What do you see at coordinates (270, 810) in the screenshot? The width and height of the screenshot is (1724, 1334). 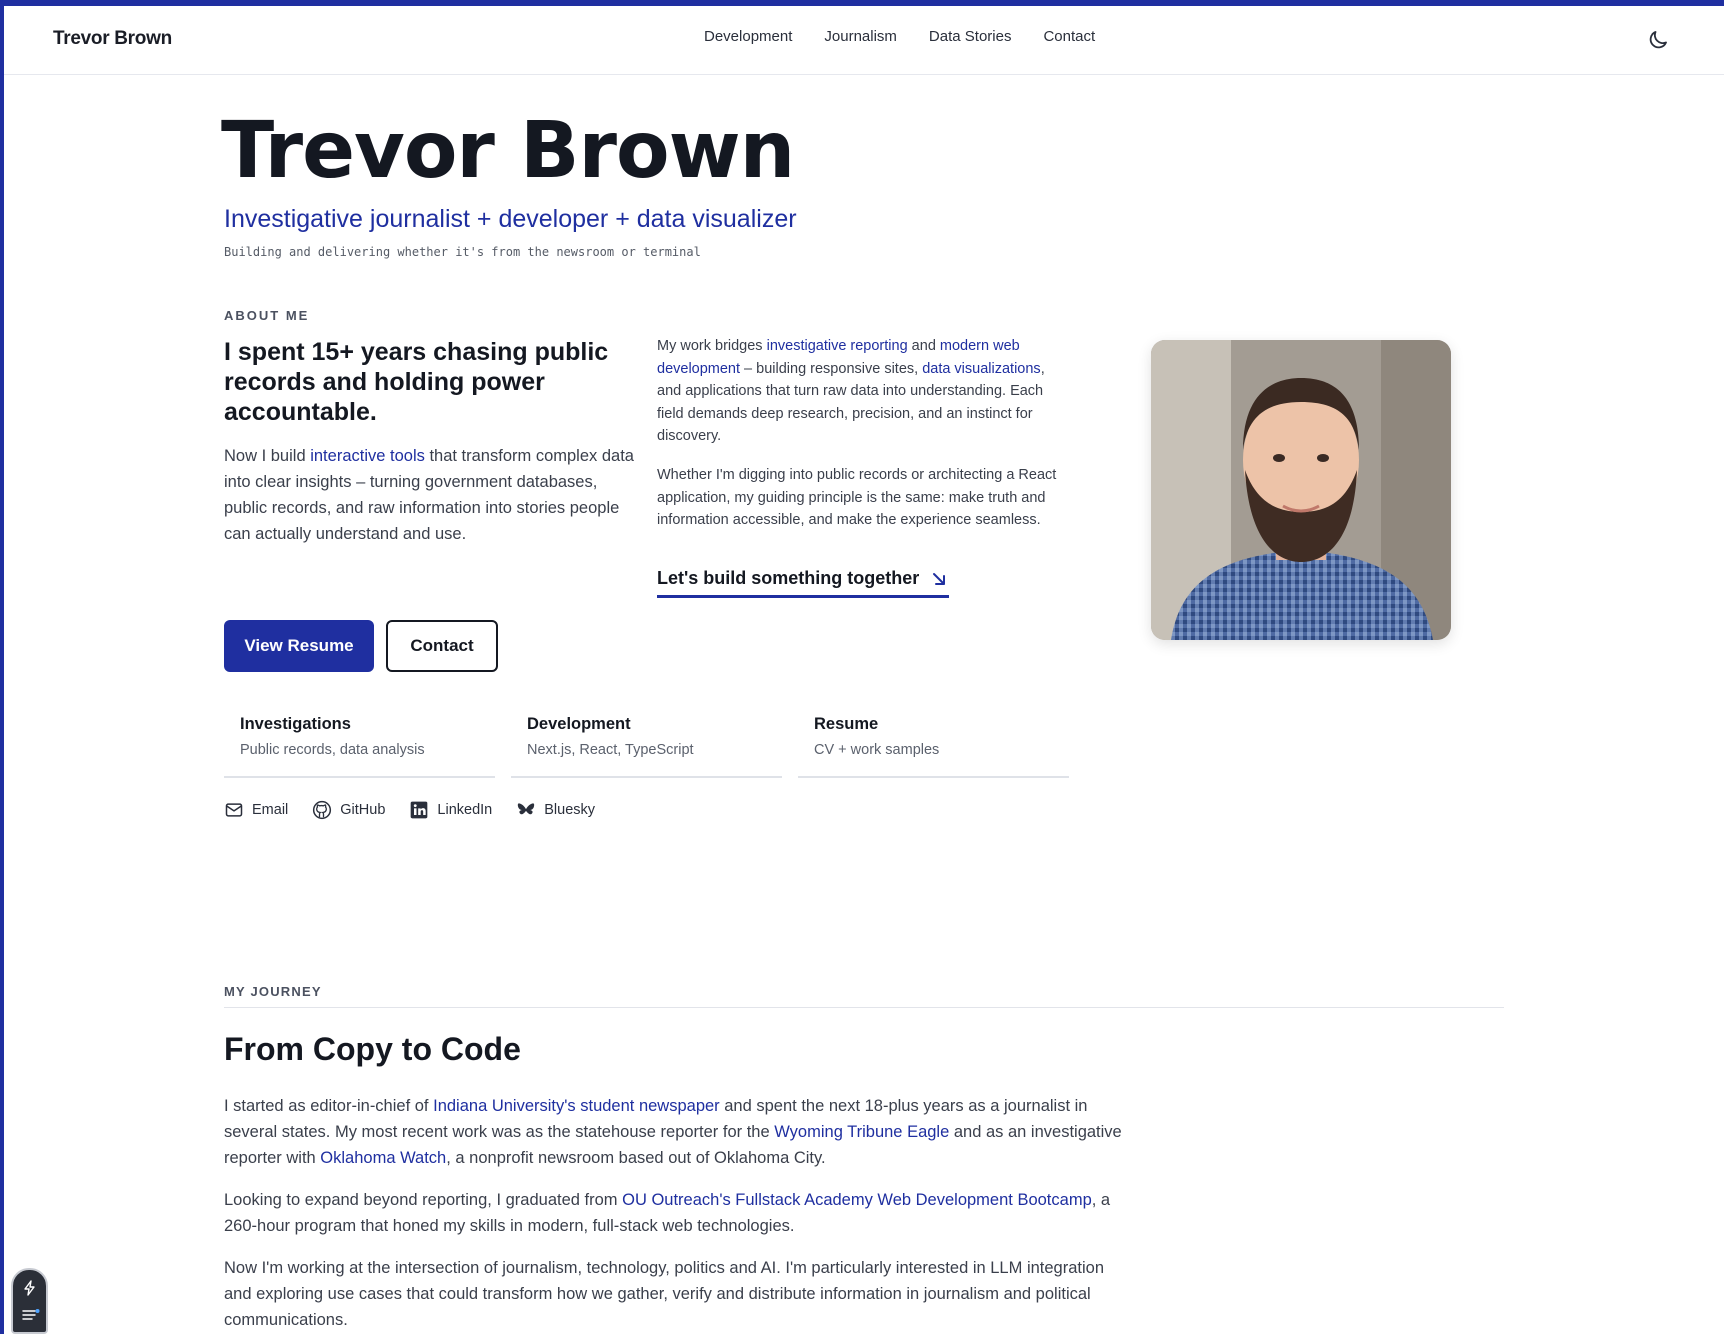 I see `social-label: Email` at bounding box center [270, 810].